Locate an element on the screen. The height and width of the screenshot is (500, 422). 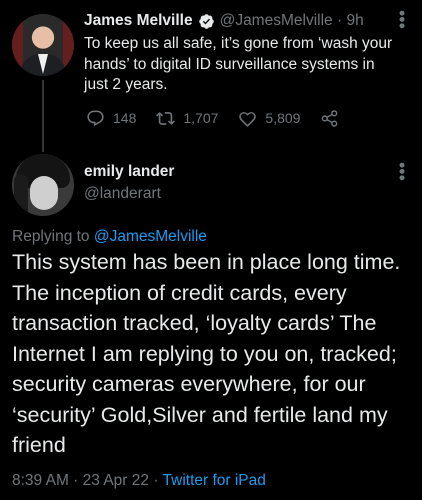
share-button is located at coordinates (333, 118).